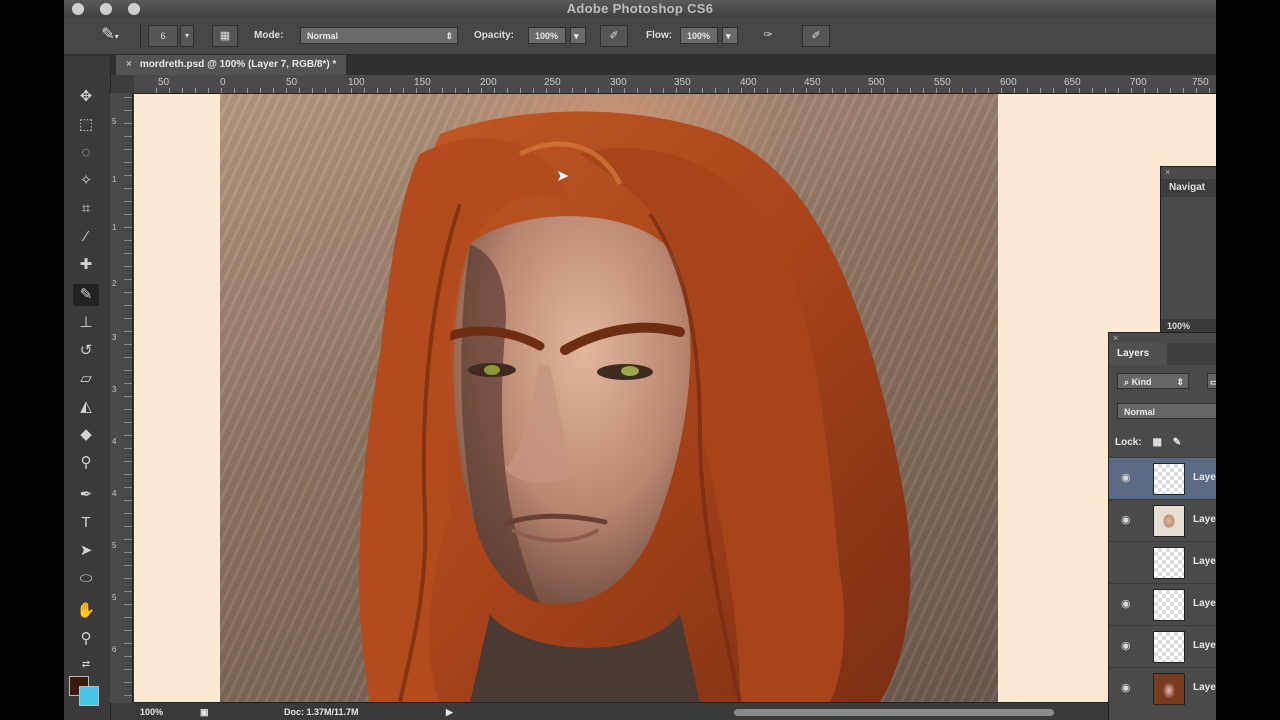  What do you see at coordinates (86, 579) in the screenshot?
I see `shape-icon: ⬭` at bounding box center [86, 579].